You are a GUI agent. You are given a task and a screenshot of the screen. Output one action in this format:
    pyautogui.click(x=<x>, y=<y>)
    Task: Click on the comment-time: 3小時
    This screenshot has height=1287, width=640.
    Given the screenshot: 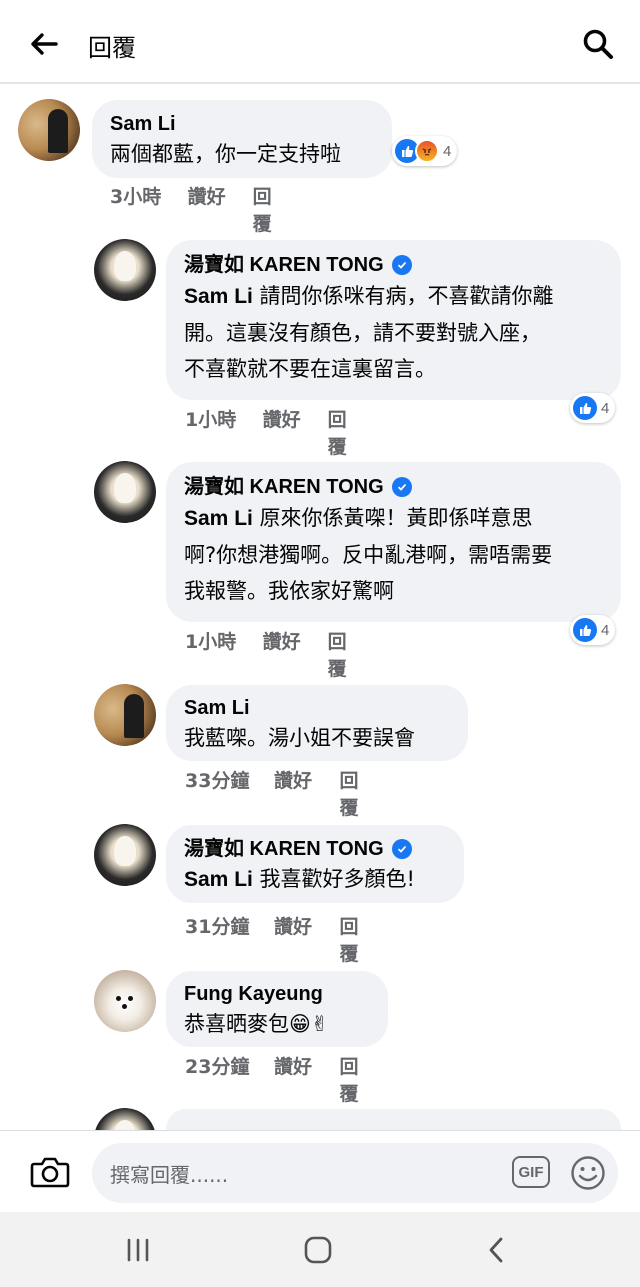 What is the action you would take?
    pyautogui.click(x=136, y=197)
    